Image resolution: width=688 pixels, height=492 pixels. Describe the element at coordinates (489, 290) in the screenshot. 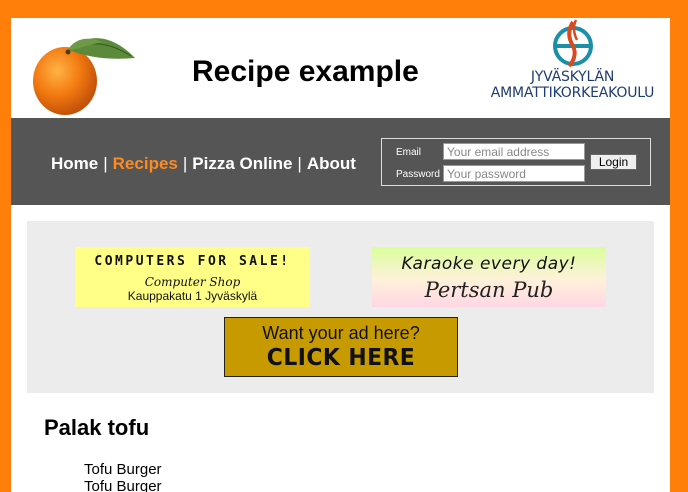

I see `ad-pub-name: Pertsan Pub` at that location.